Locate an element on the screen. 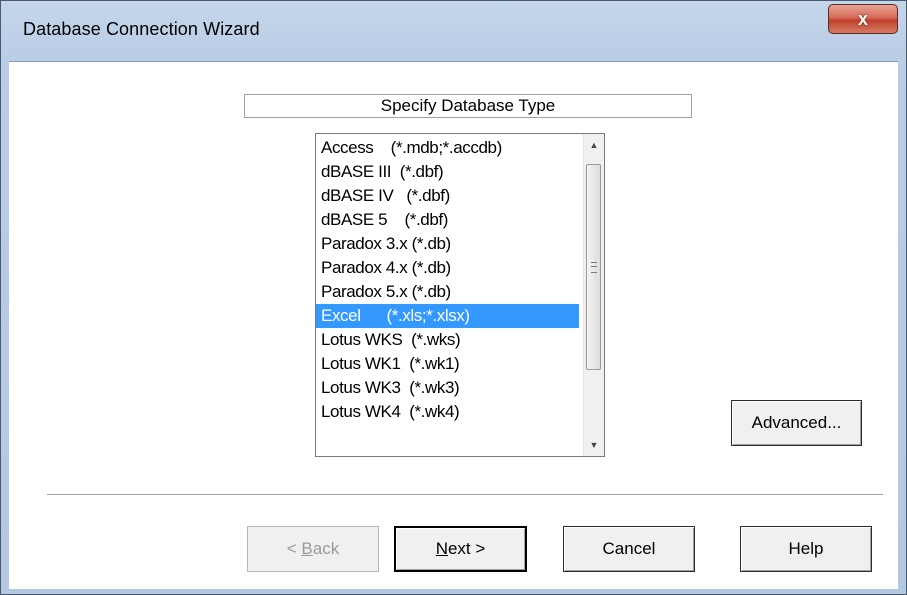 The image size is (907, 595). next-mnemonic: N is located at coordinates (441, 548).